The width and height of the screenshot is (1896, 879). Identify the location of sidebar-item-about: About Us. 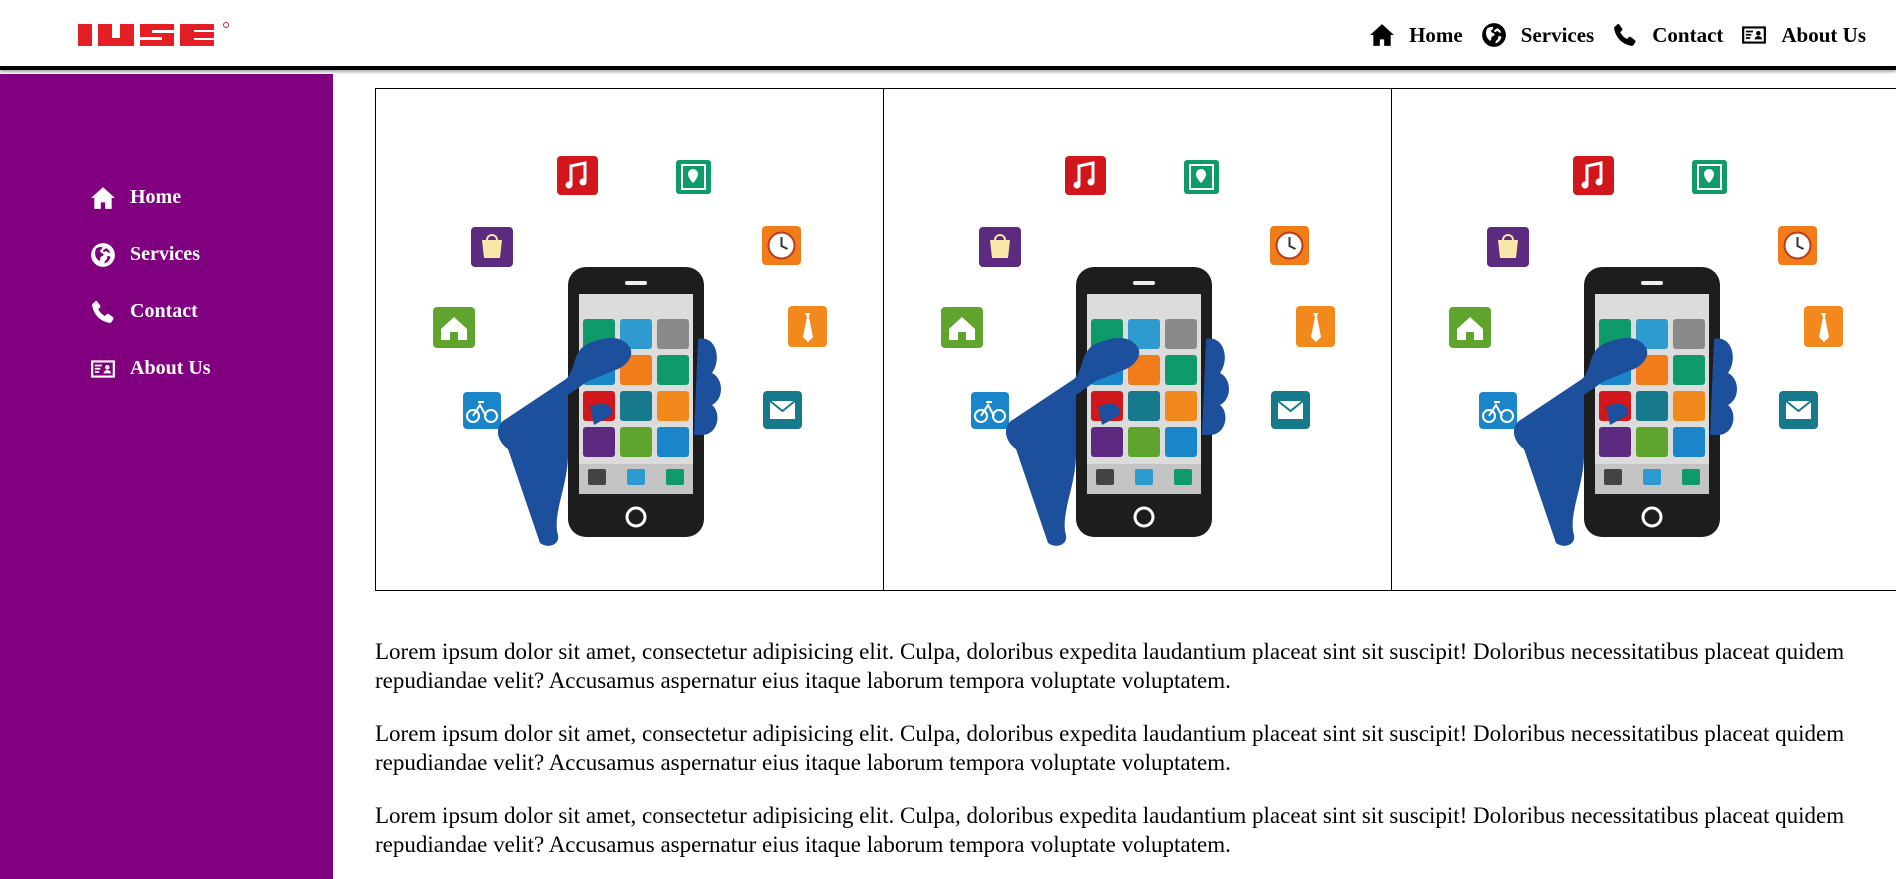
(150, 368).